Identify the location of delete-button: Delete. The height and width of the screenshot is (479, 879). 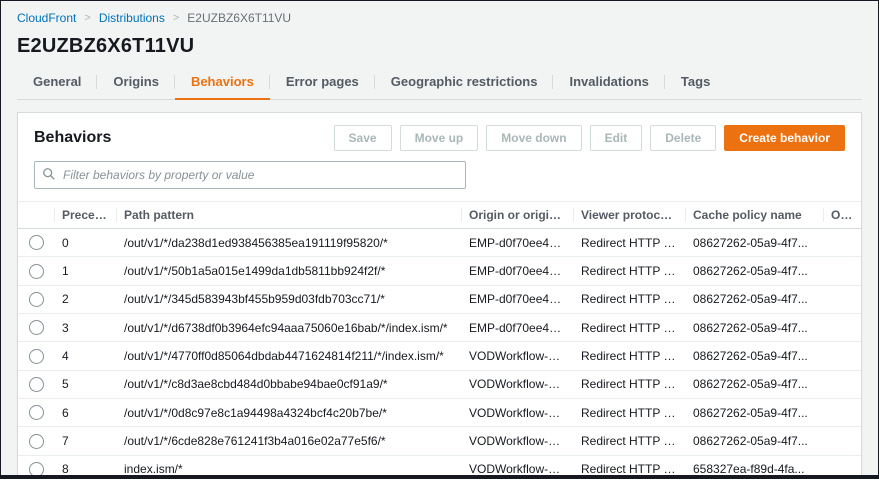
(683, 138).